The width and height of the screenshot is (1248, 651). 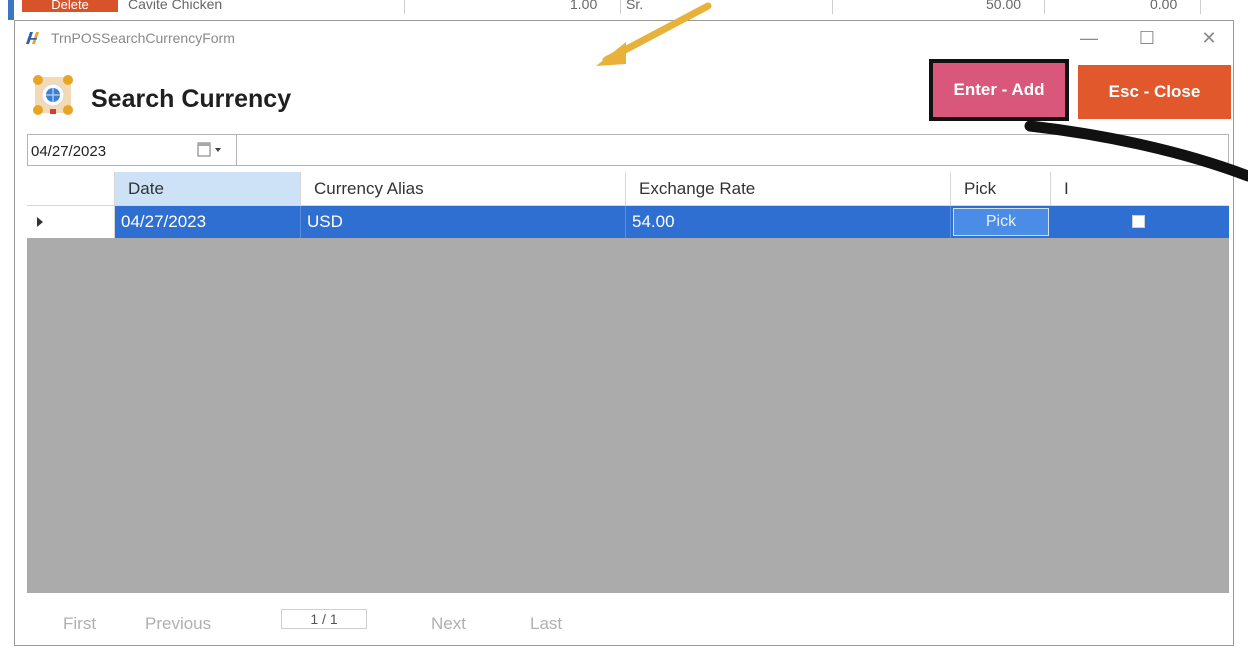 I want to click on window-title: TrnPOSSearchCurrencyForm, so click(x=143, y=38).